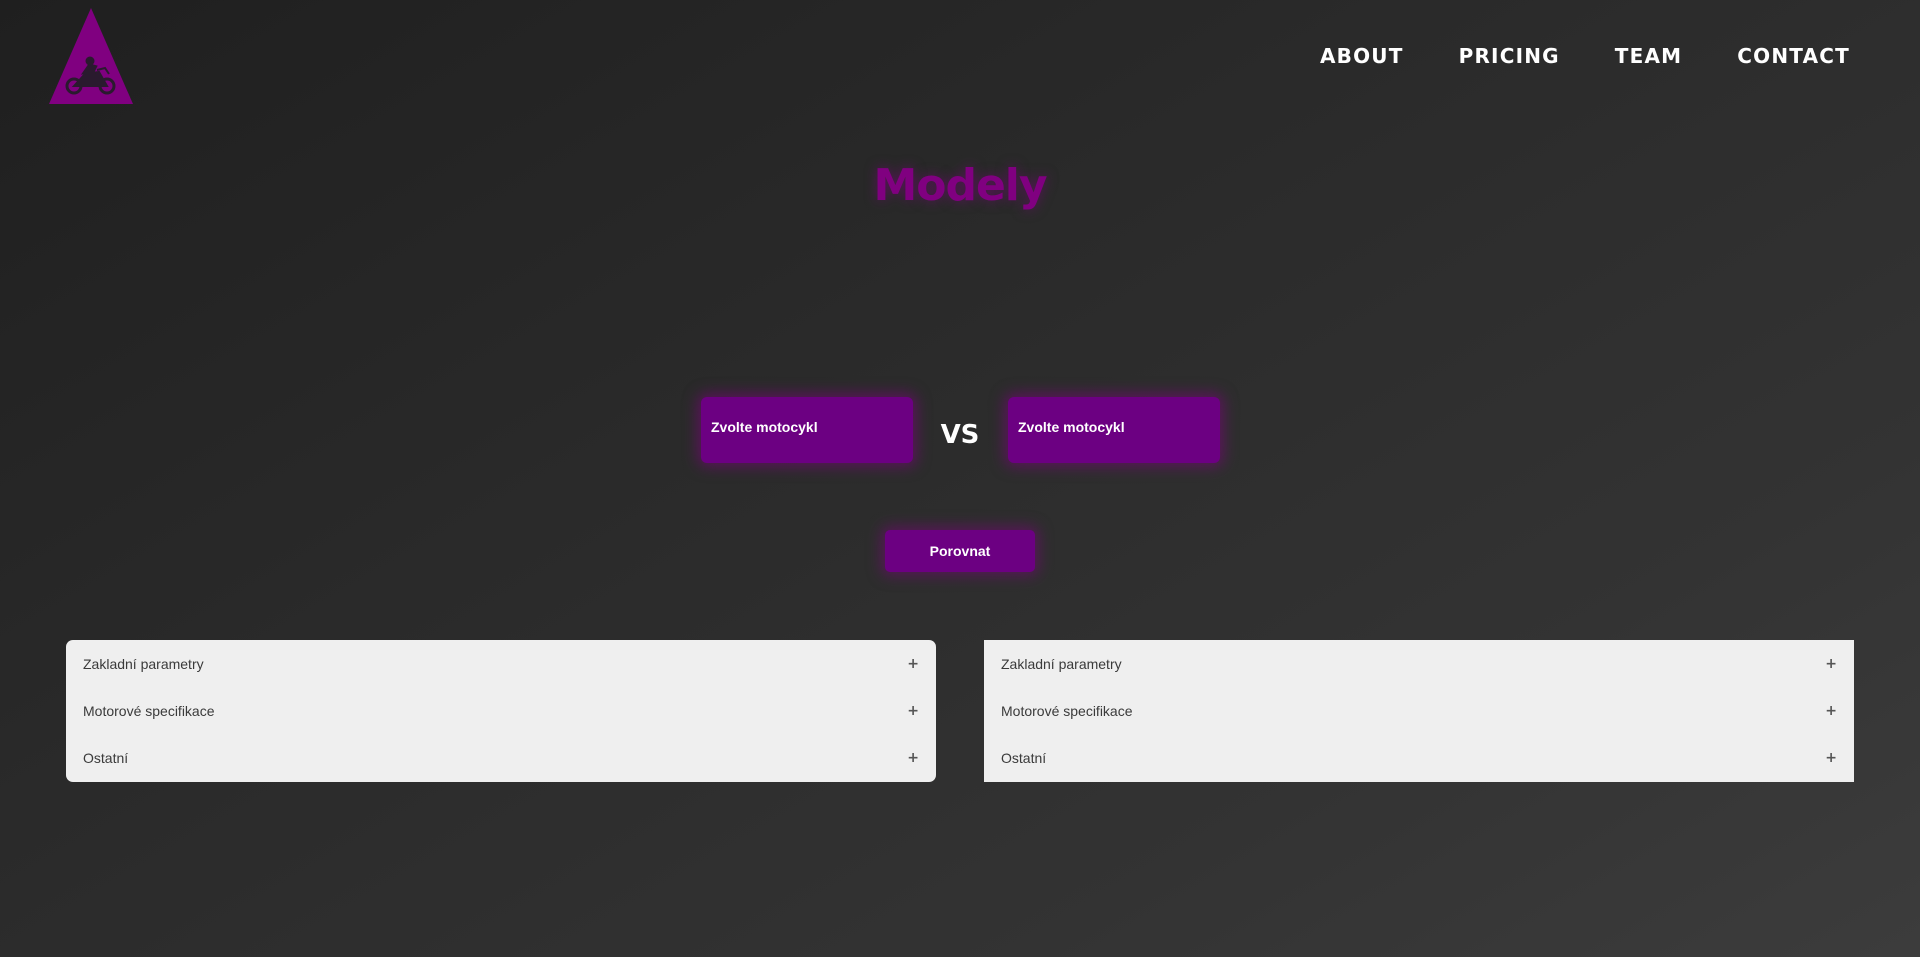  I want to click on accordion-engine-specs-left: Motorové specifikace +, so click(501, 710).